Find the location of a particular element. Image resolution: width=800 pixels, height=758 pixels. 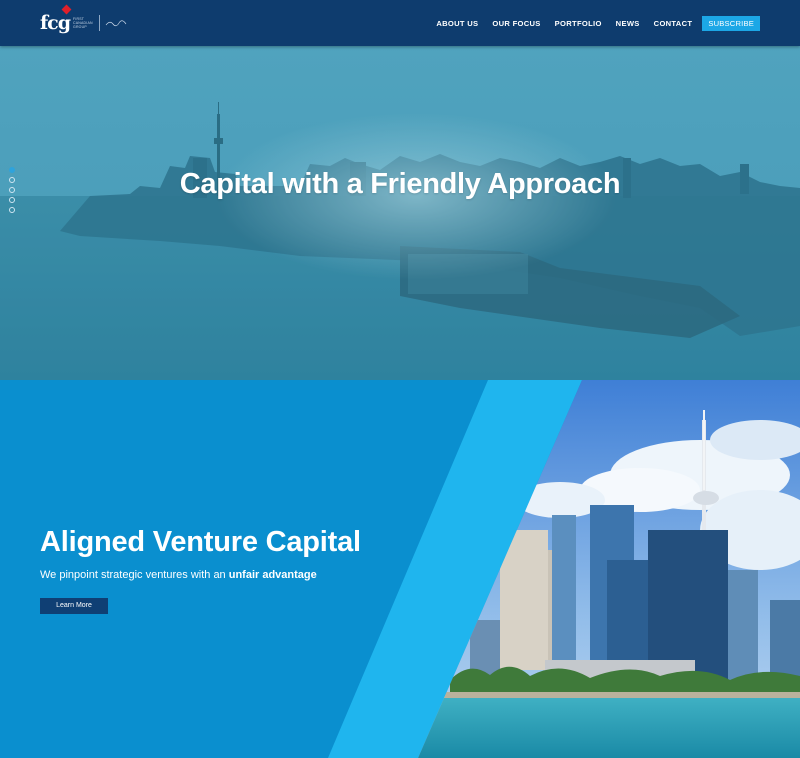

nav-portfolio: PORTFOLIO is located at coordinates (578, 23).